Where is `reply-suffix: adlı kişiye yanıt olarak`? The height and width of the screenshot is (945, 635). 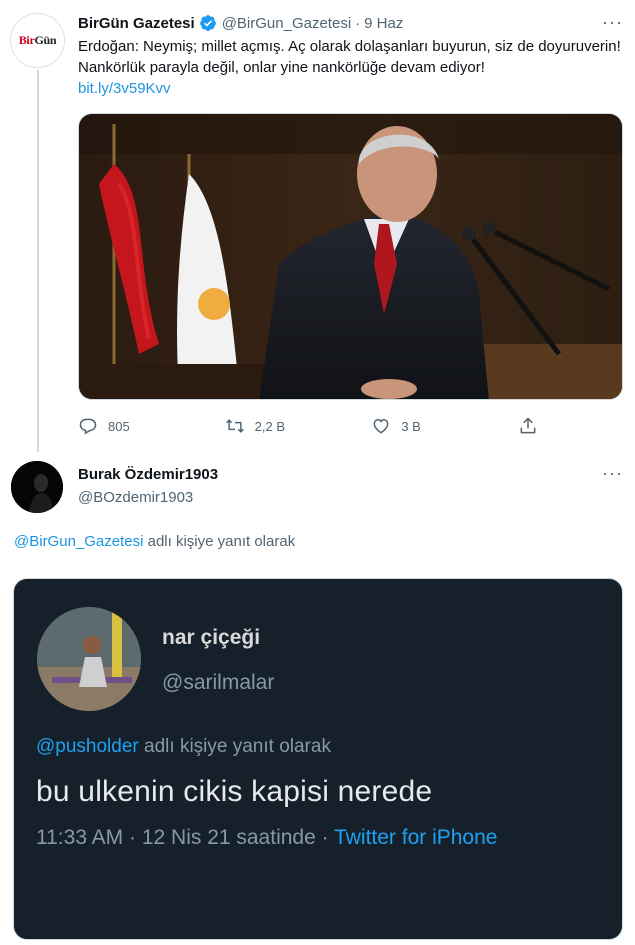
reply-suffix: adlı kişiye yanıt olarak is located at coordinates (219, 541).